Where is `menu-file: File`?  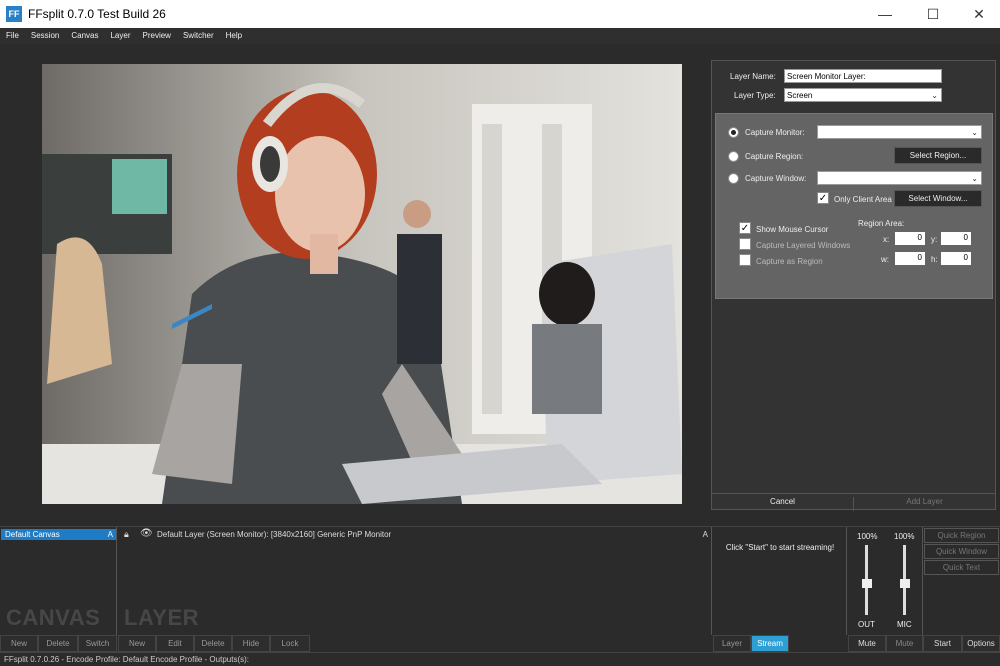 menu-file: File is located at coordinates (12, 36).